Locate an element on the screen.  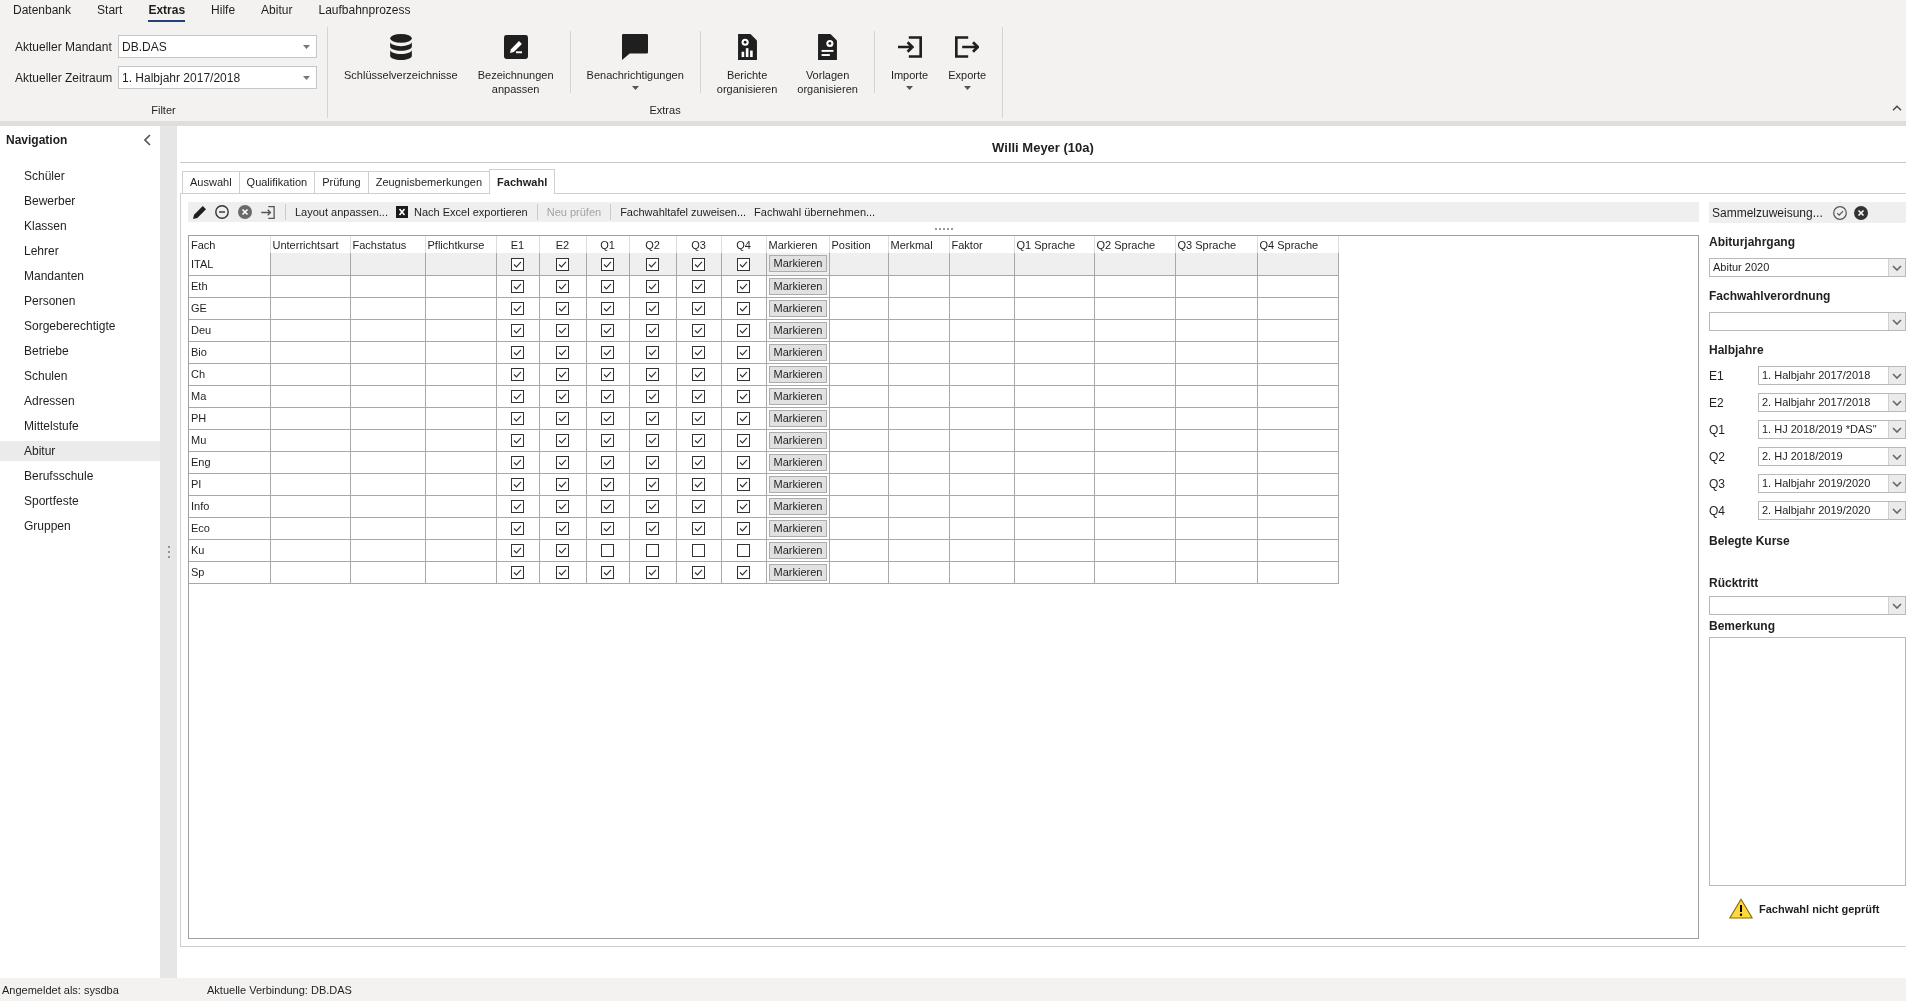
toolbar-button: Nach Excel exportieren is located at coordinates (461, 212).